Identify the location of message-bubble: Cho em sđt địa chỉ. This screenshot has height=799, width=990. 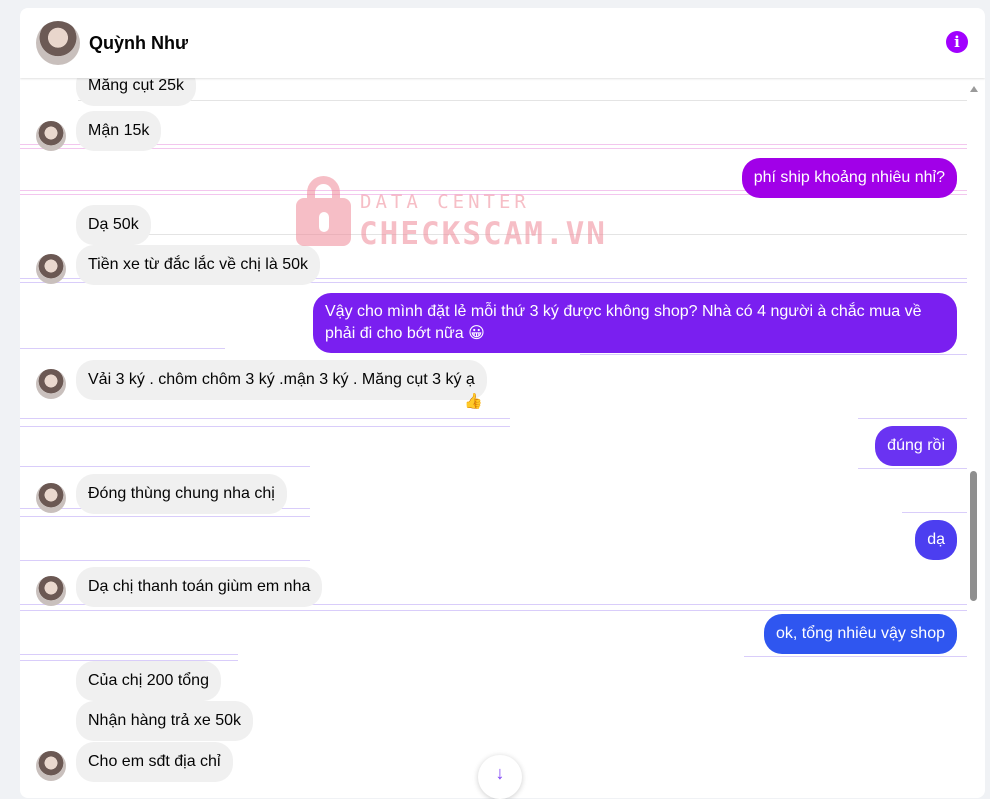
(154, 762).